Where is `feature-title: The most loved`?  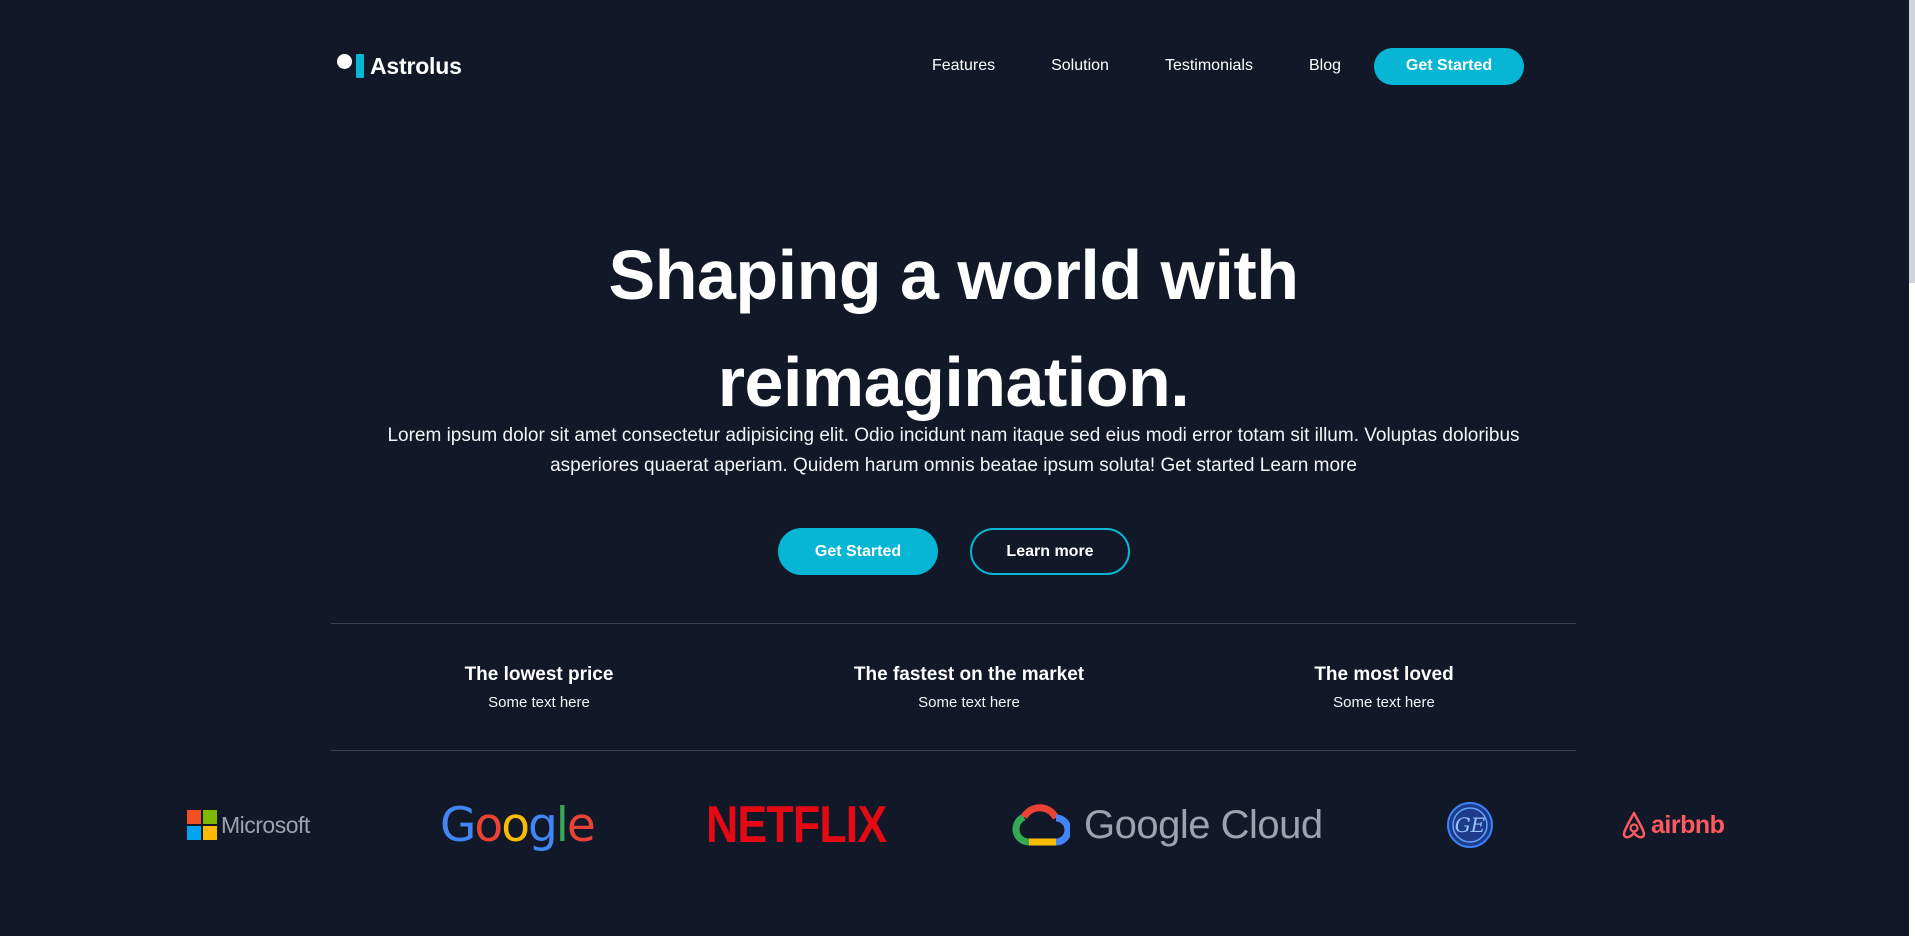
feature-title: The most loved is located at coordinates (1384, 674).